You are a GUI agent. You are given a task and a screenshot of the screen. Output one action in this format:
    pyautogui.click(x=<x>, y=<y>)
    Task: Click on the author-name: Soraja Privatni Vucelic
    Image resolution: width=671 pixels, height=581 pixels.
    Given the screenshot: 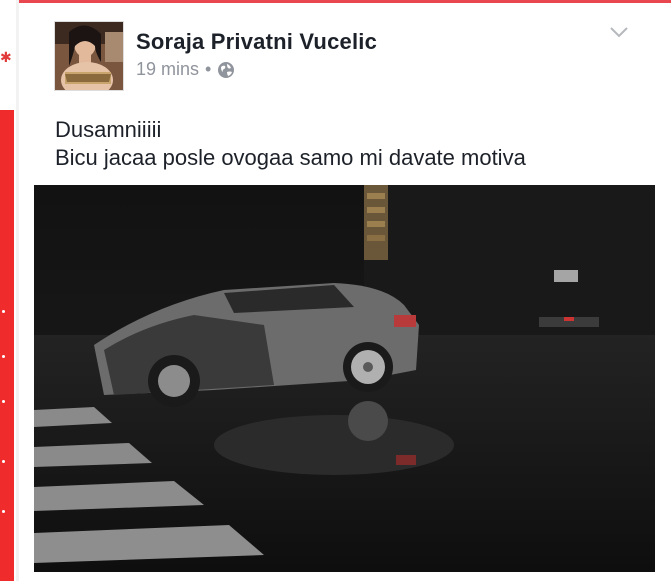 What is the action you would take?
    pyautogui.click(x=256, y=42)
    